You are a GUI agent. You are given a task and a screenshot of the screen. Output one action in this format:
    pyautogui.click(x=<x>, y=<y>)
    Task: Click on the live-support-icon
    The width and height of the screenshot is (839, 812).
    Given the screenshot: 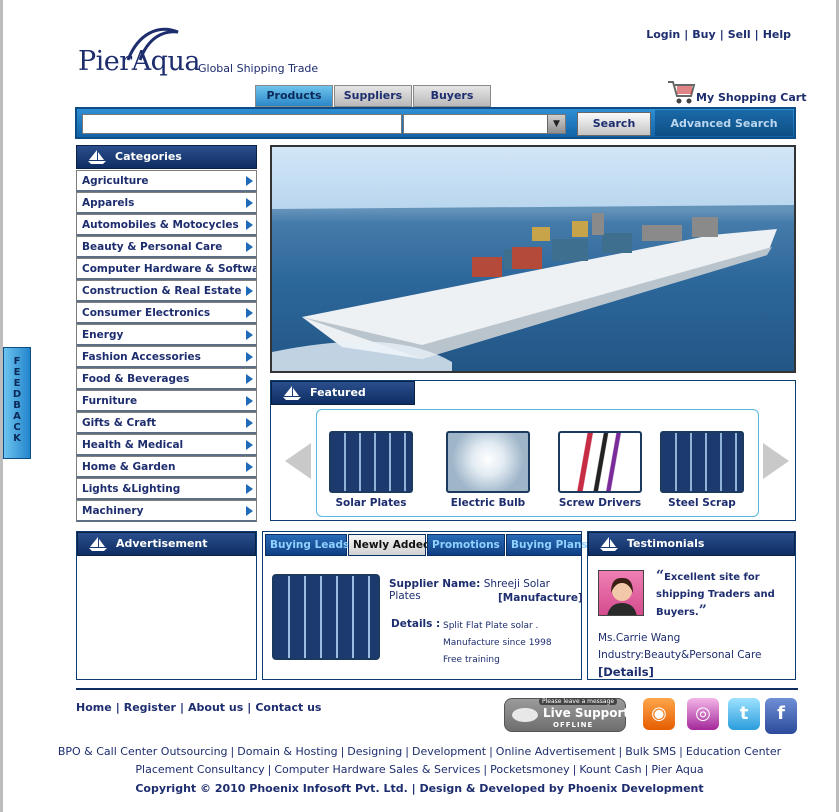 What is the action you would take?
    pyautogui.click(x=525, y=715)
    